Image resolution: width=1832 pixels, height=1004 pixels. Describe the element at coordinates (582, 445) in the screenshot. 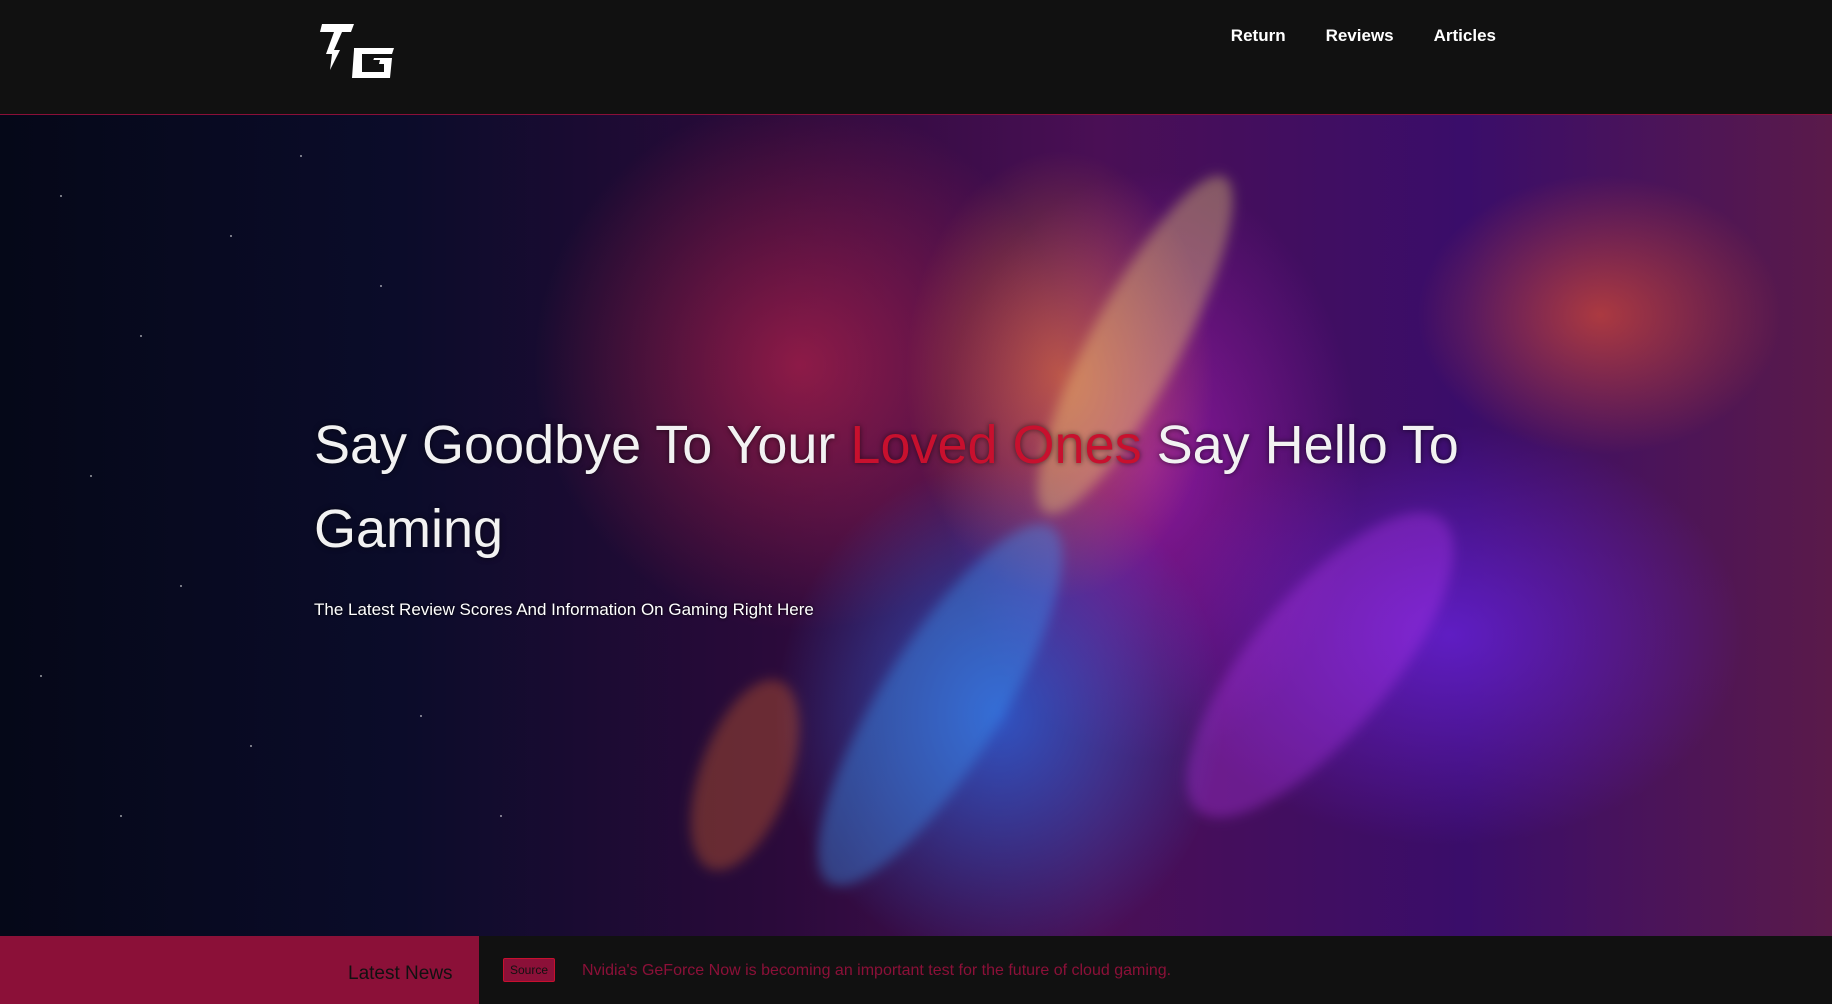

I see `hero-title-before: Say Goodbye To Your` at that location.